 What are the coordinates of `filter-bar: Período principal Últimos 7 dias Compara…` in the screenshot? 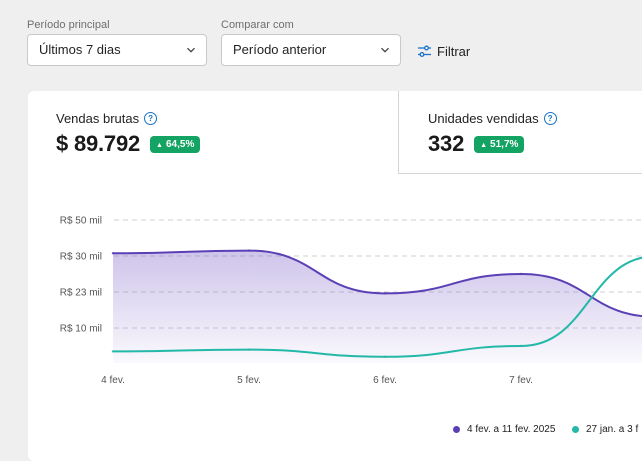 It's located at (334, 44).